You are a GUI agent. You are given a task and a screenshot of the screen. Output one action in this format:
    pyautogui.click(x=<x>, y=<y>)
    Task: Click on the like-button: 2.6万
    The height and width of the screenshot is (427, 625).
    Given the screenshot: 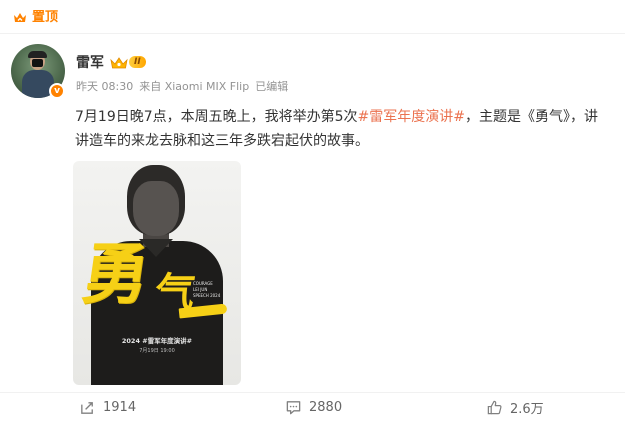 What is the action you would take?
    pyautogui.click(x=515, y=407)
    